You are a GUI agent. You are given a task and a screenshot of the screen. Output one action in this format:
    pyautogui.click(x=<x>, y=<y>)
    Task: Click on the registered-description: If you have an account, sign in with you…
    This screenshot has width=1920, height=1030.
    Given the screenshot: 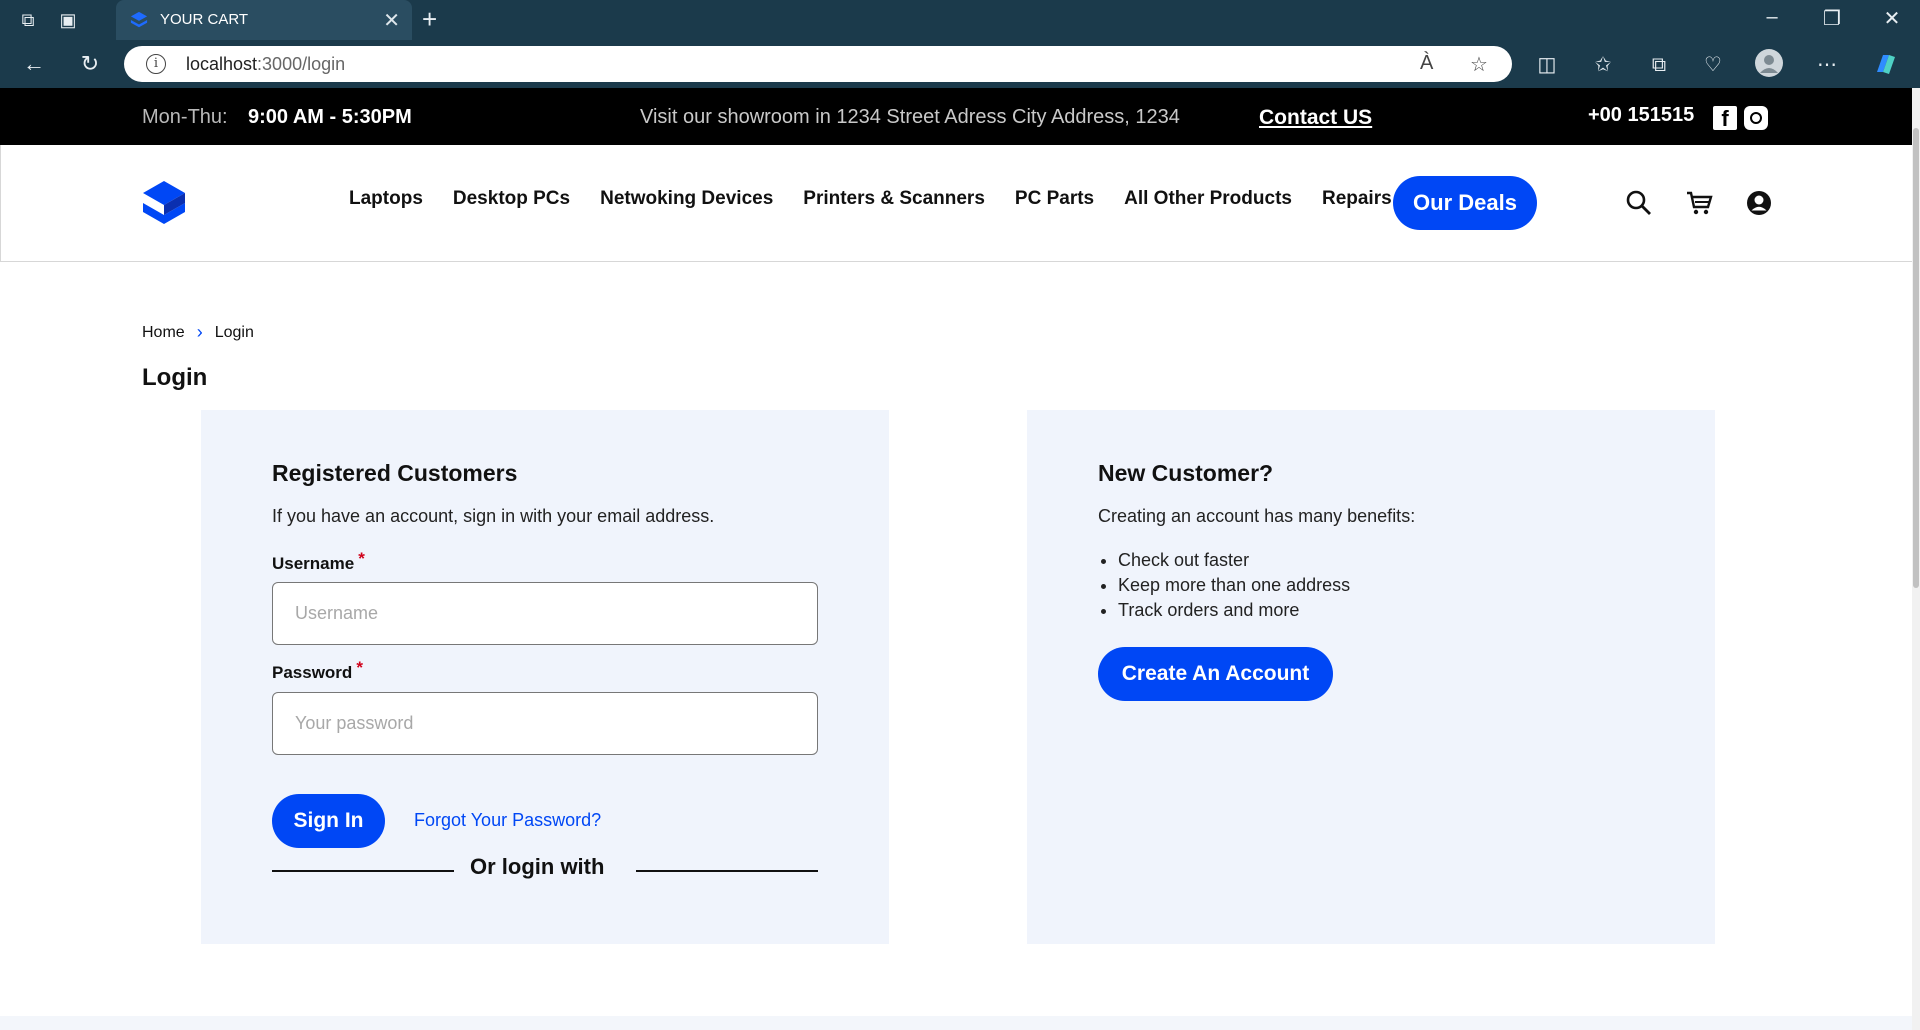 What is the action you would take?
    pyautogui.click(x=493, y=516)
    